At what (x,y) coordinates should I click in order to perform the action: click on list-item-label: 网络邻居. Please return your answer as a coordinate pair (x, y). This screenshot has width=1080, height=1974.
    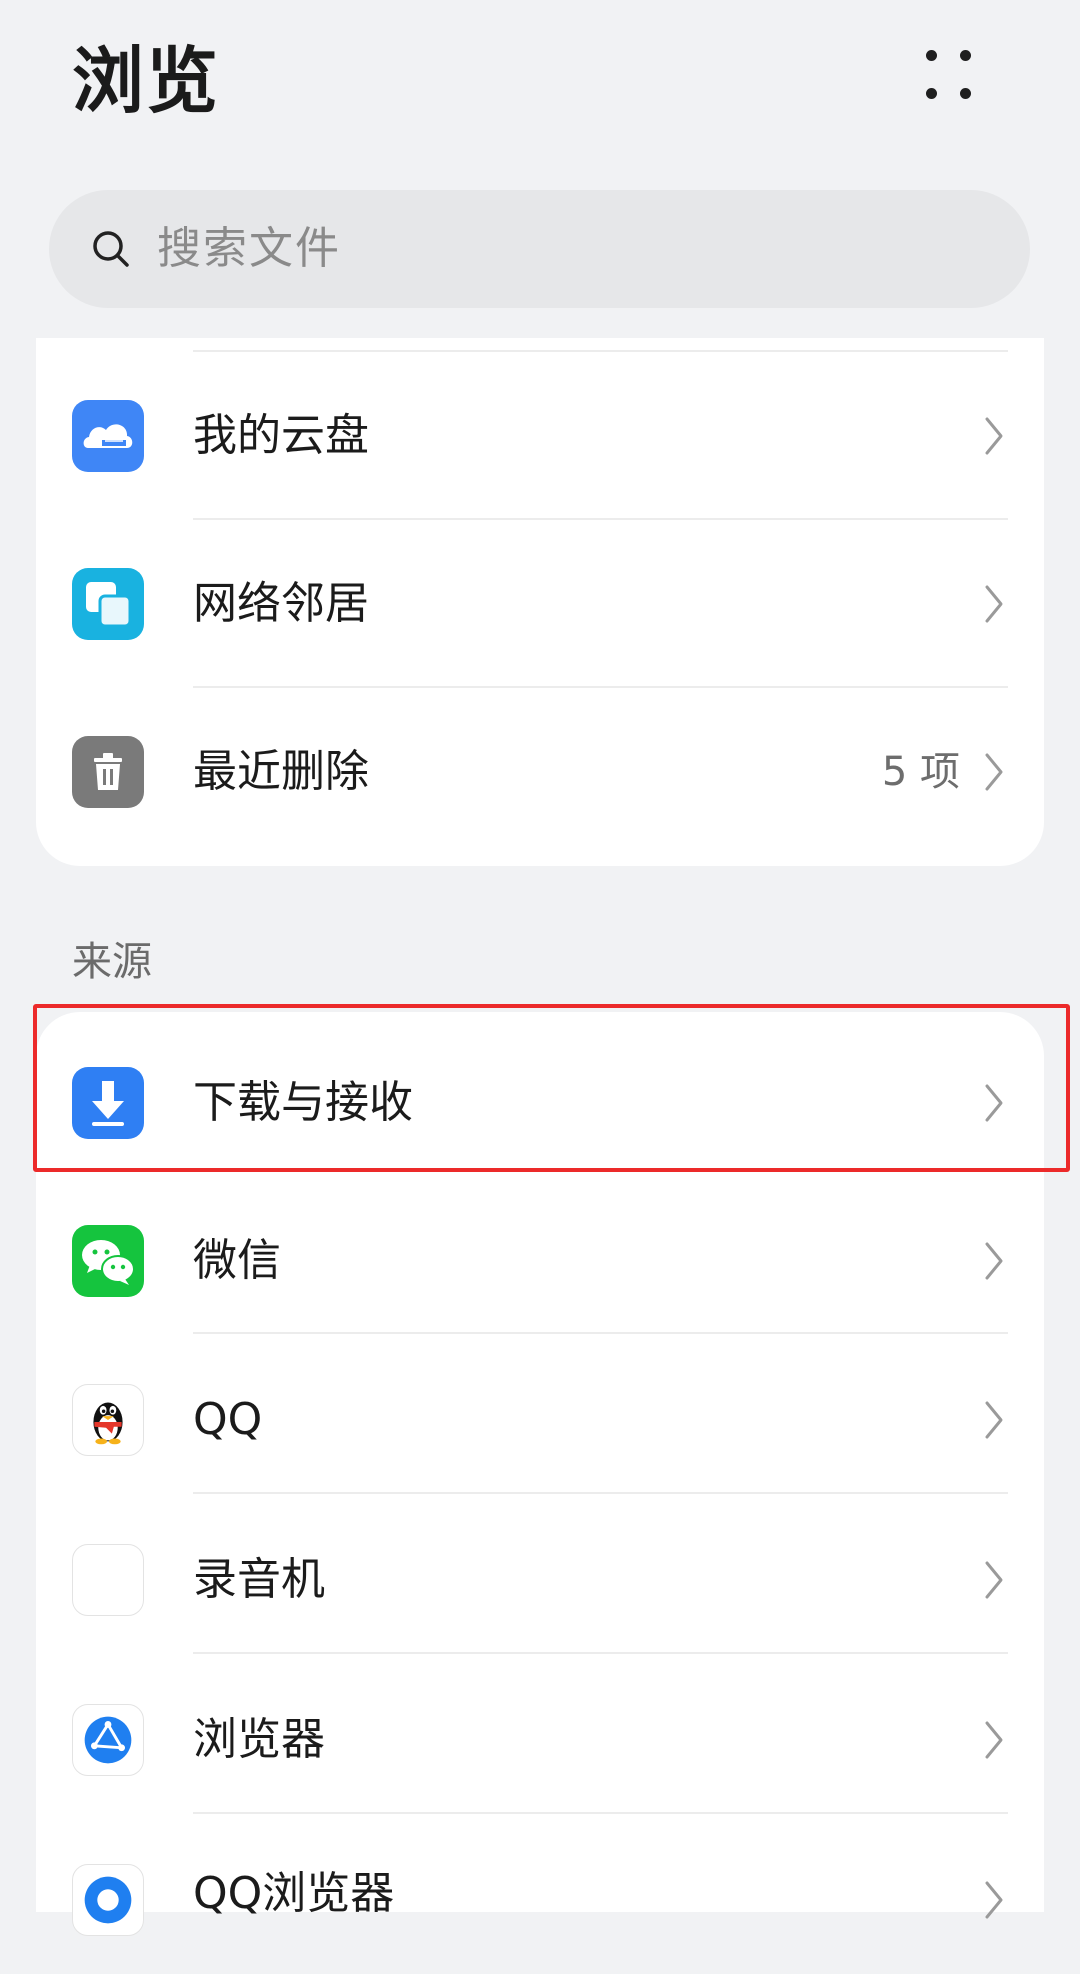
    Looking at the image, I should click on (281, 603).